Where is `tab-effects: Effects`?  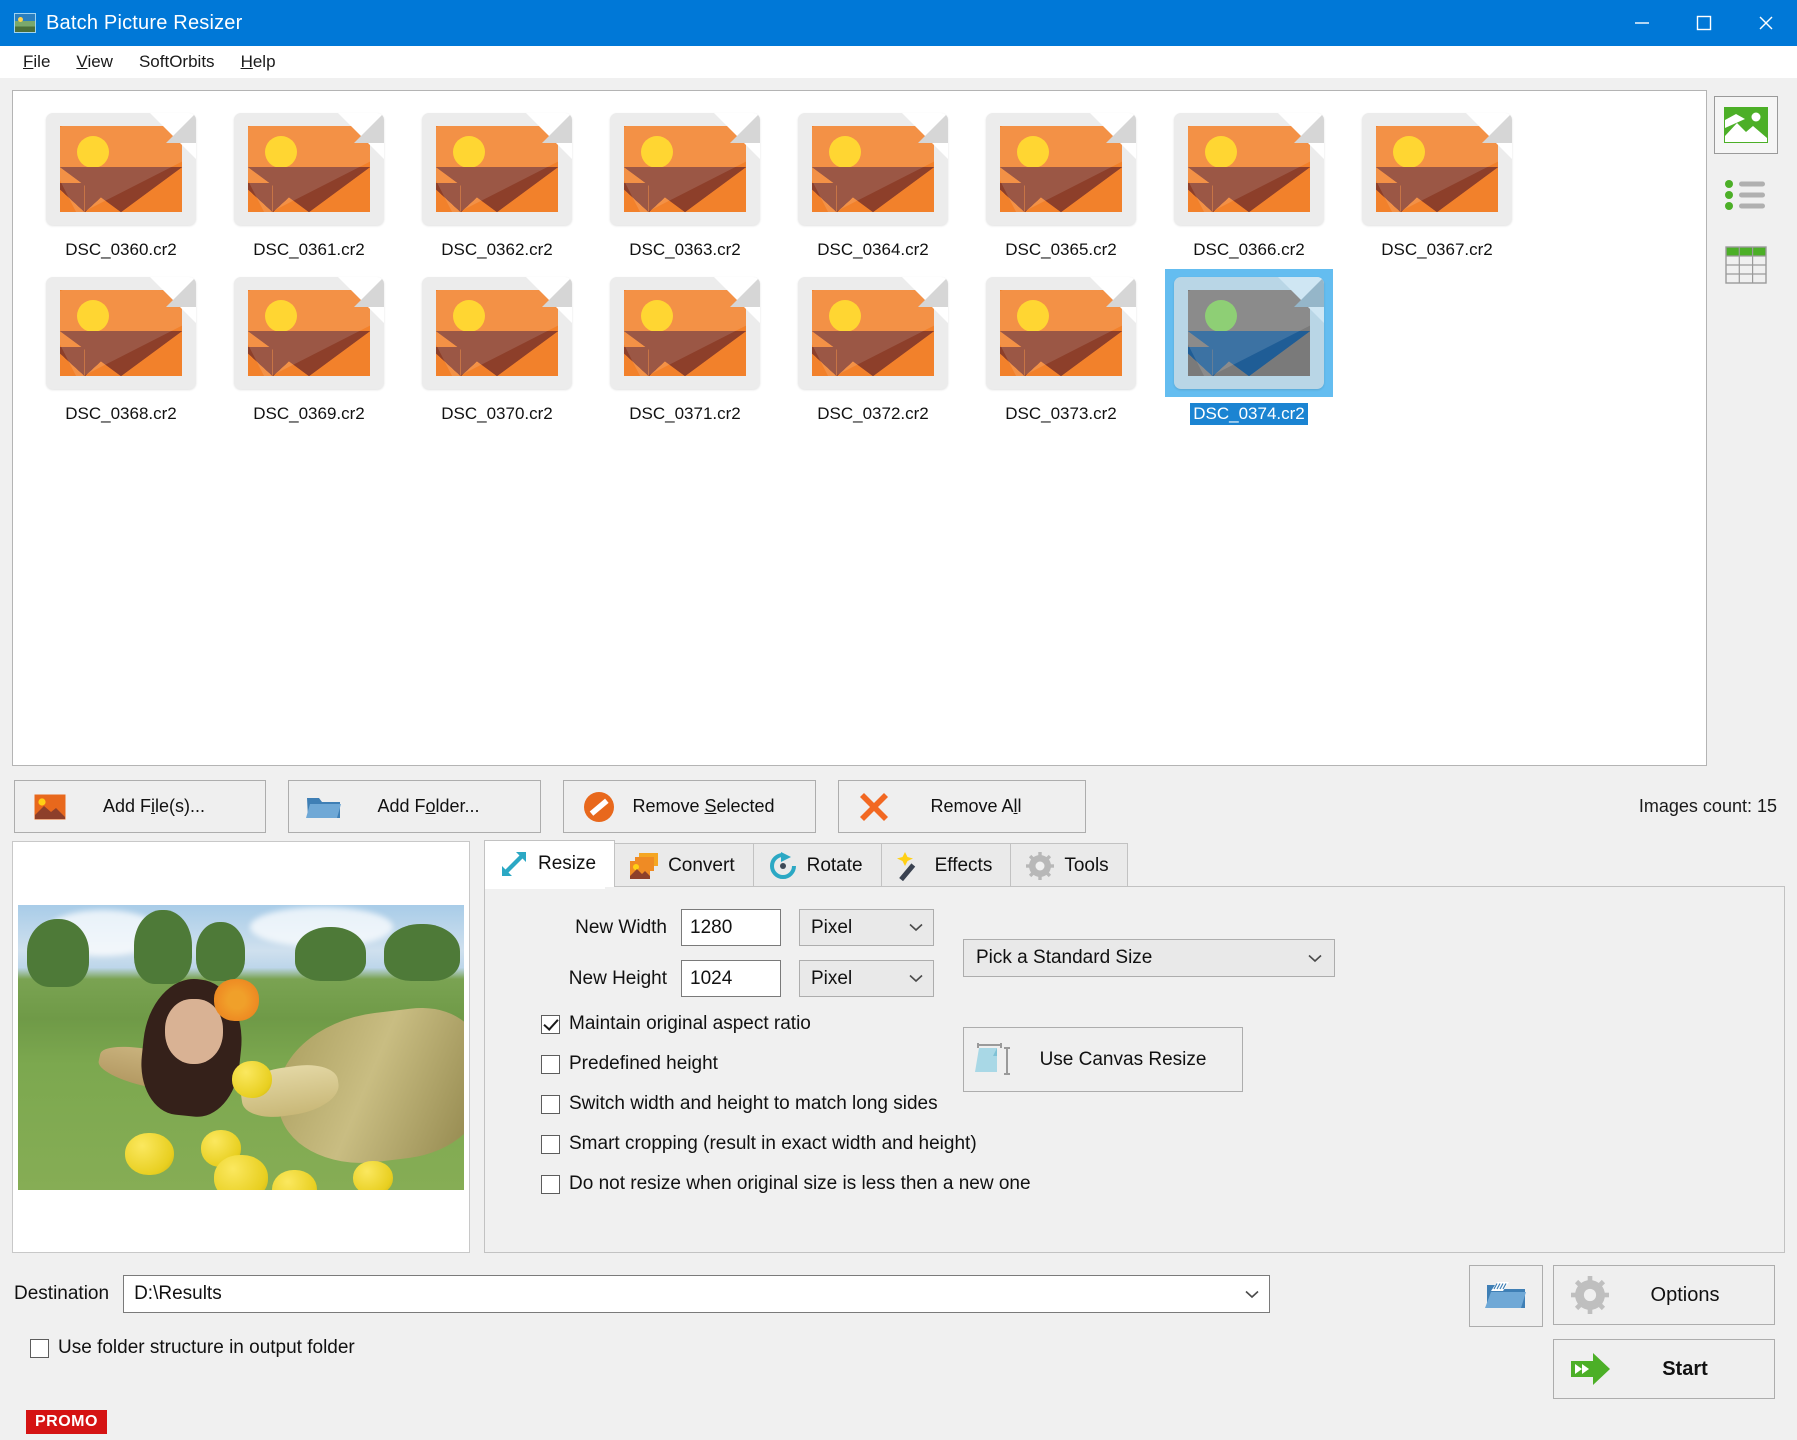 tab-effects: Effects is located at coordinates (946, 865).